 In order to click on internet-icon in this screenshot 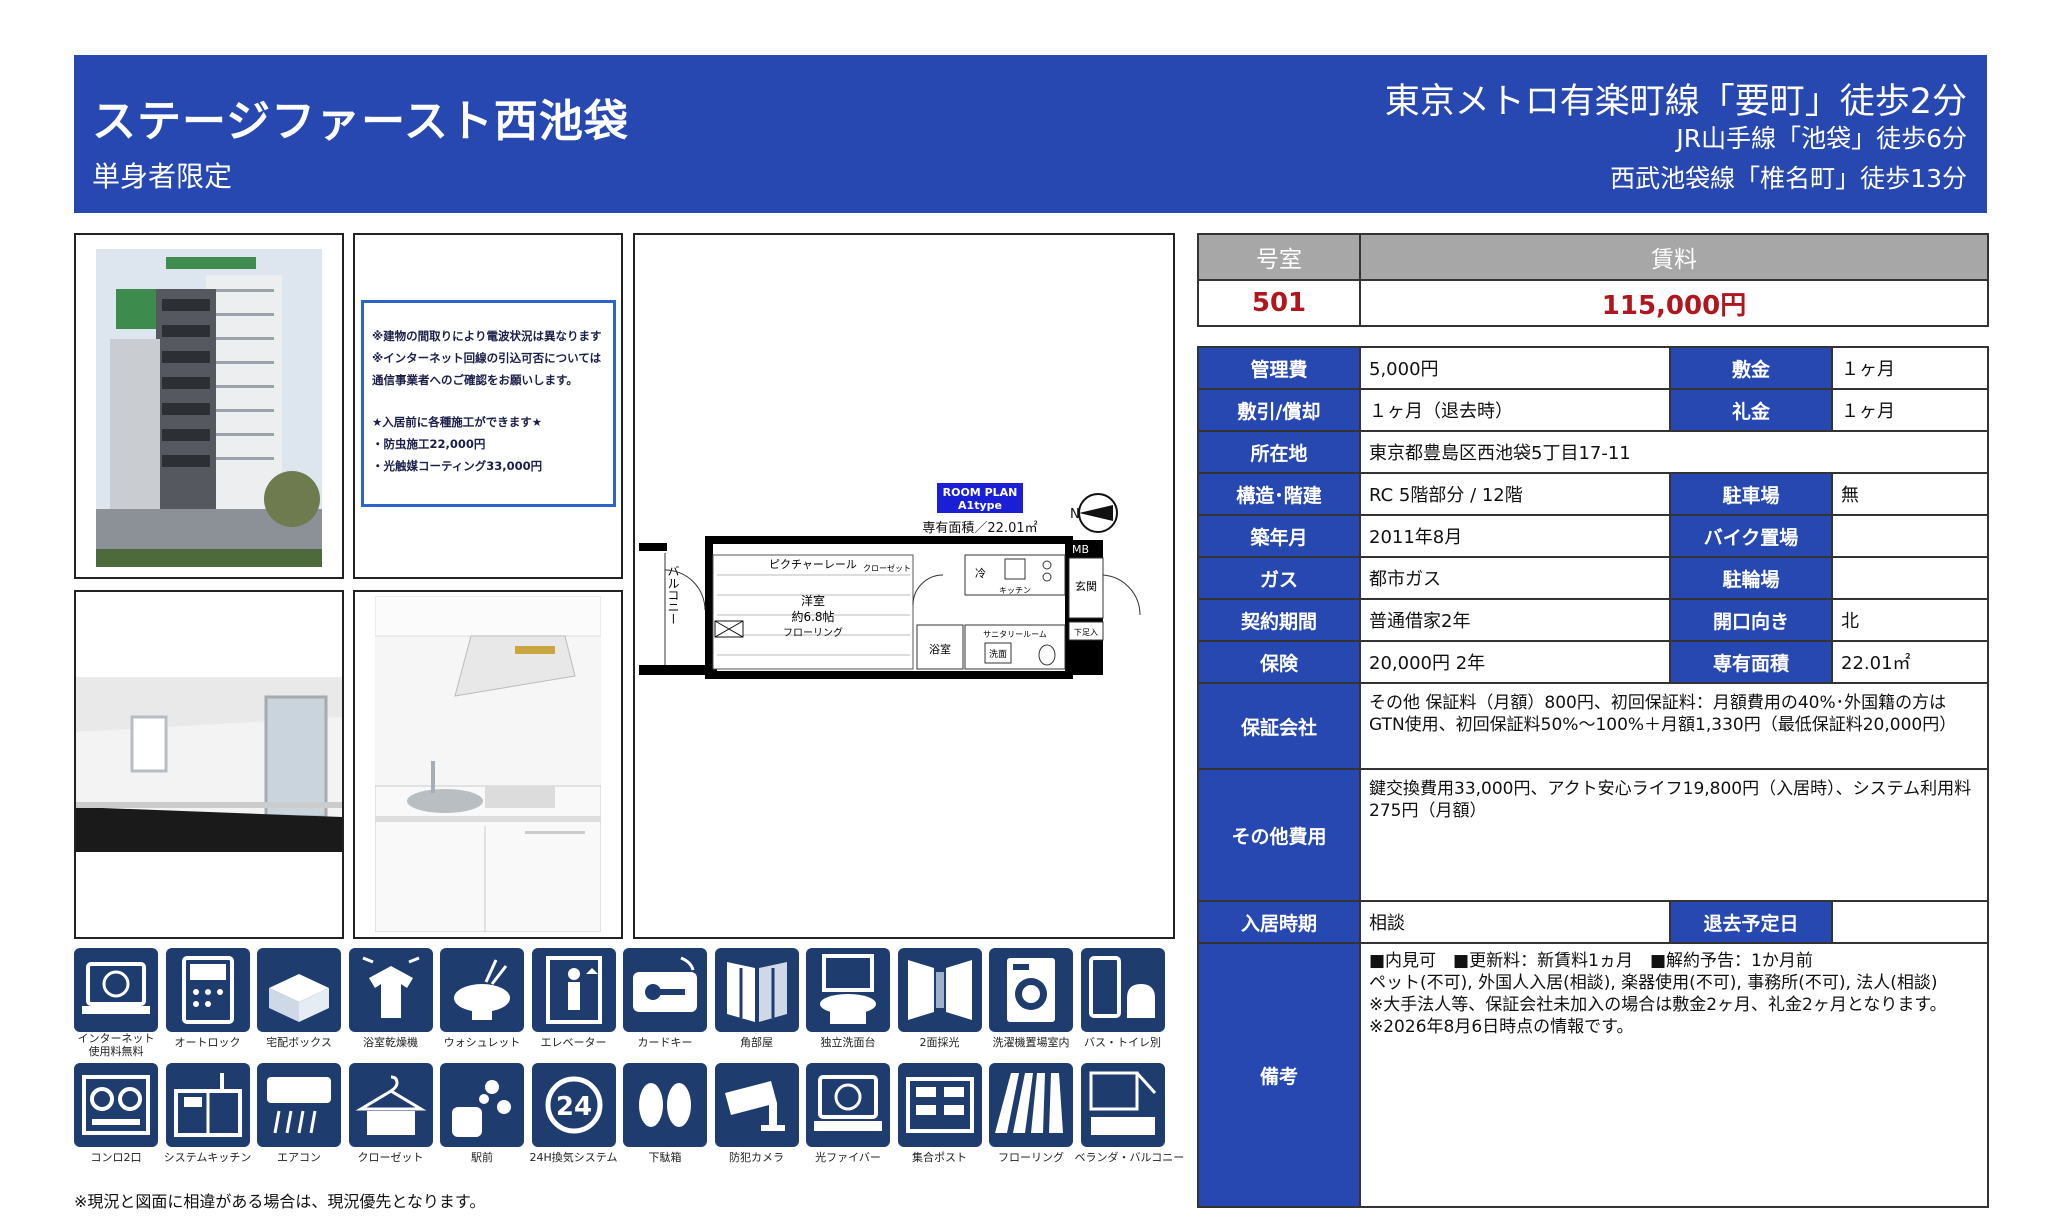, I will do `click(116, 990)`.